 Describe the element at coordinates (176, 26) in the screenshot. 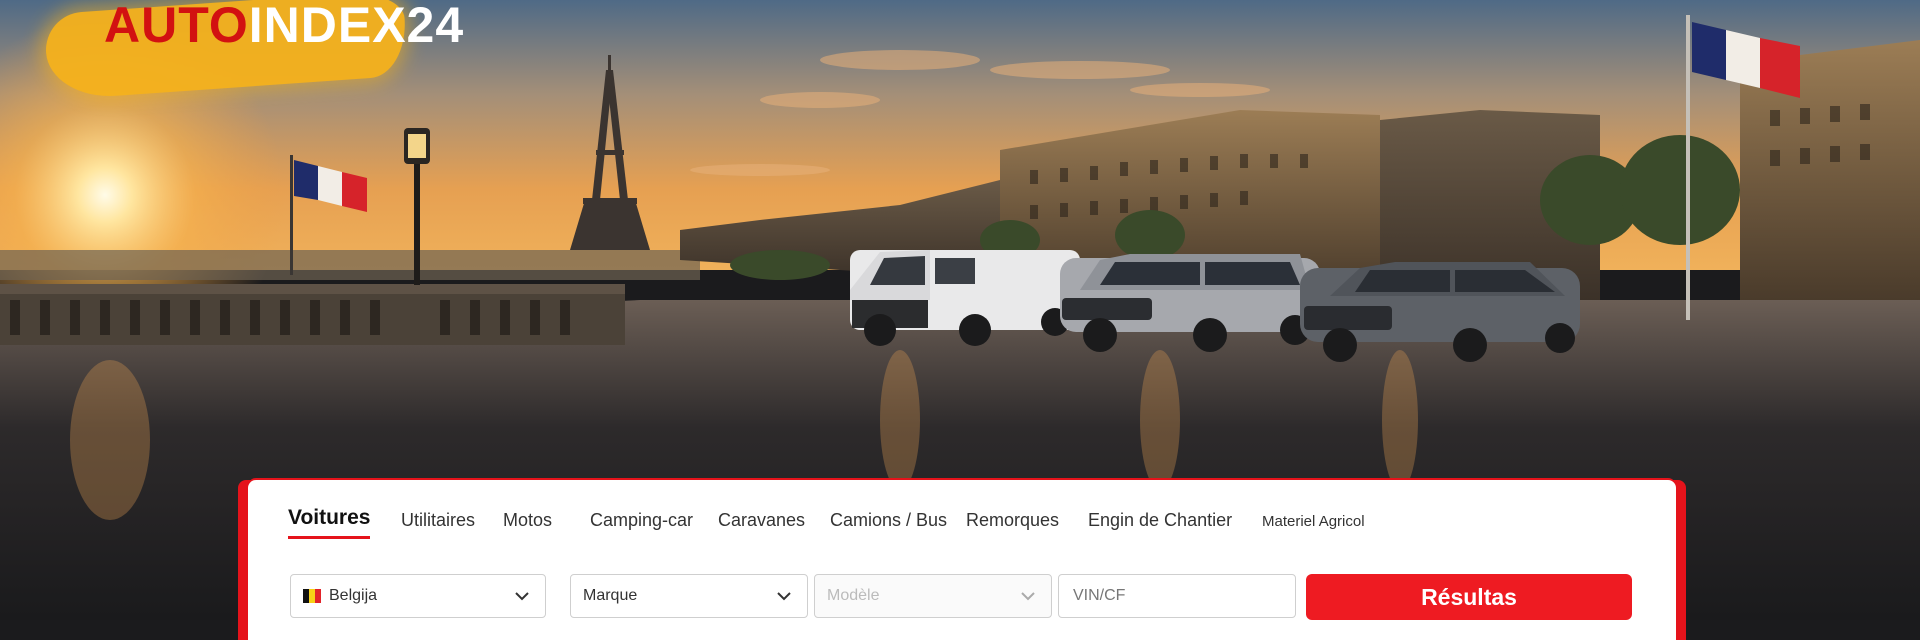

I see `logo-text-auto: AUTO` at that location.